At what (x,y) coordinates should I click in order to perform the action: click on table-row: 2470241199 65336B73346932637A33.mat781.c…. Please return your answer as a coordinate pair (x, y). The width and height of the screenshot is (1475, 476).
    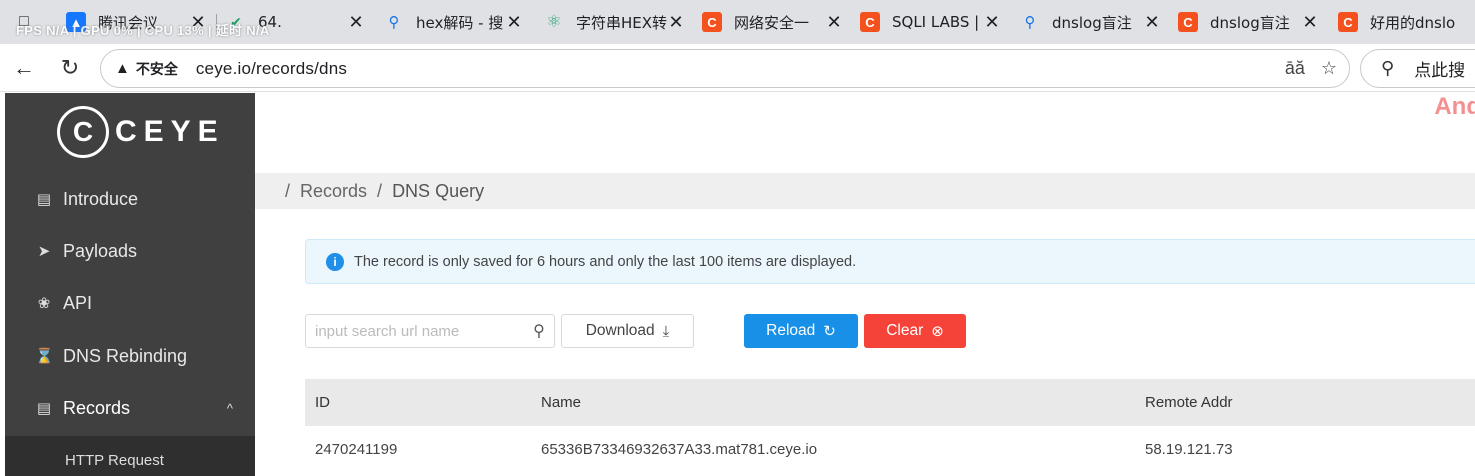
    Looking at the image, I should click on (890, 449).